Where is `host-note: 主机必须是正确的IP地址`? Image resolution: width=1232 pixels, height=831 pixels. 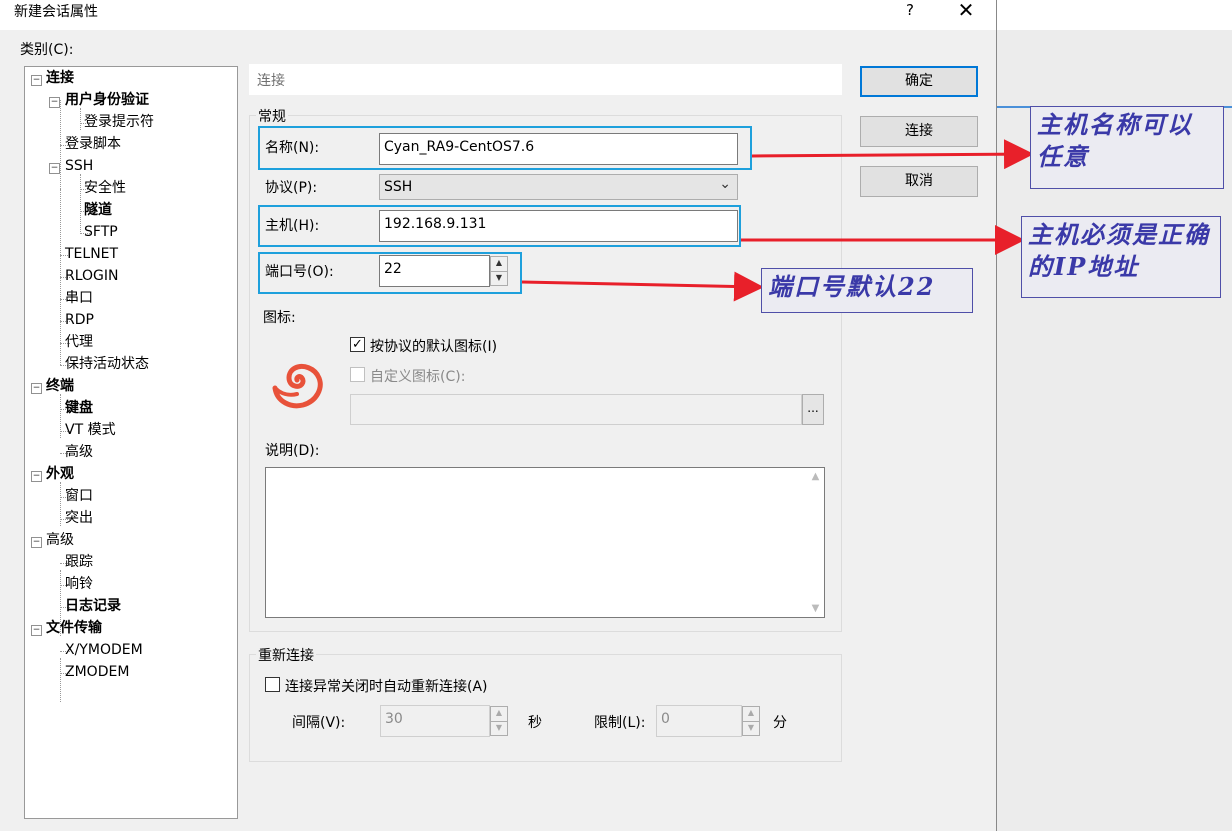 host-note: 主机必须是正确的IP地址 is located at coordinates (1121, 257).